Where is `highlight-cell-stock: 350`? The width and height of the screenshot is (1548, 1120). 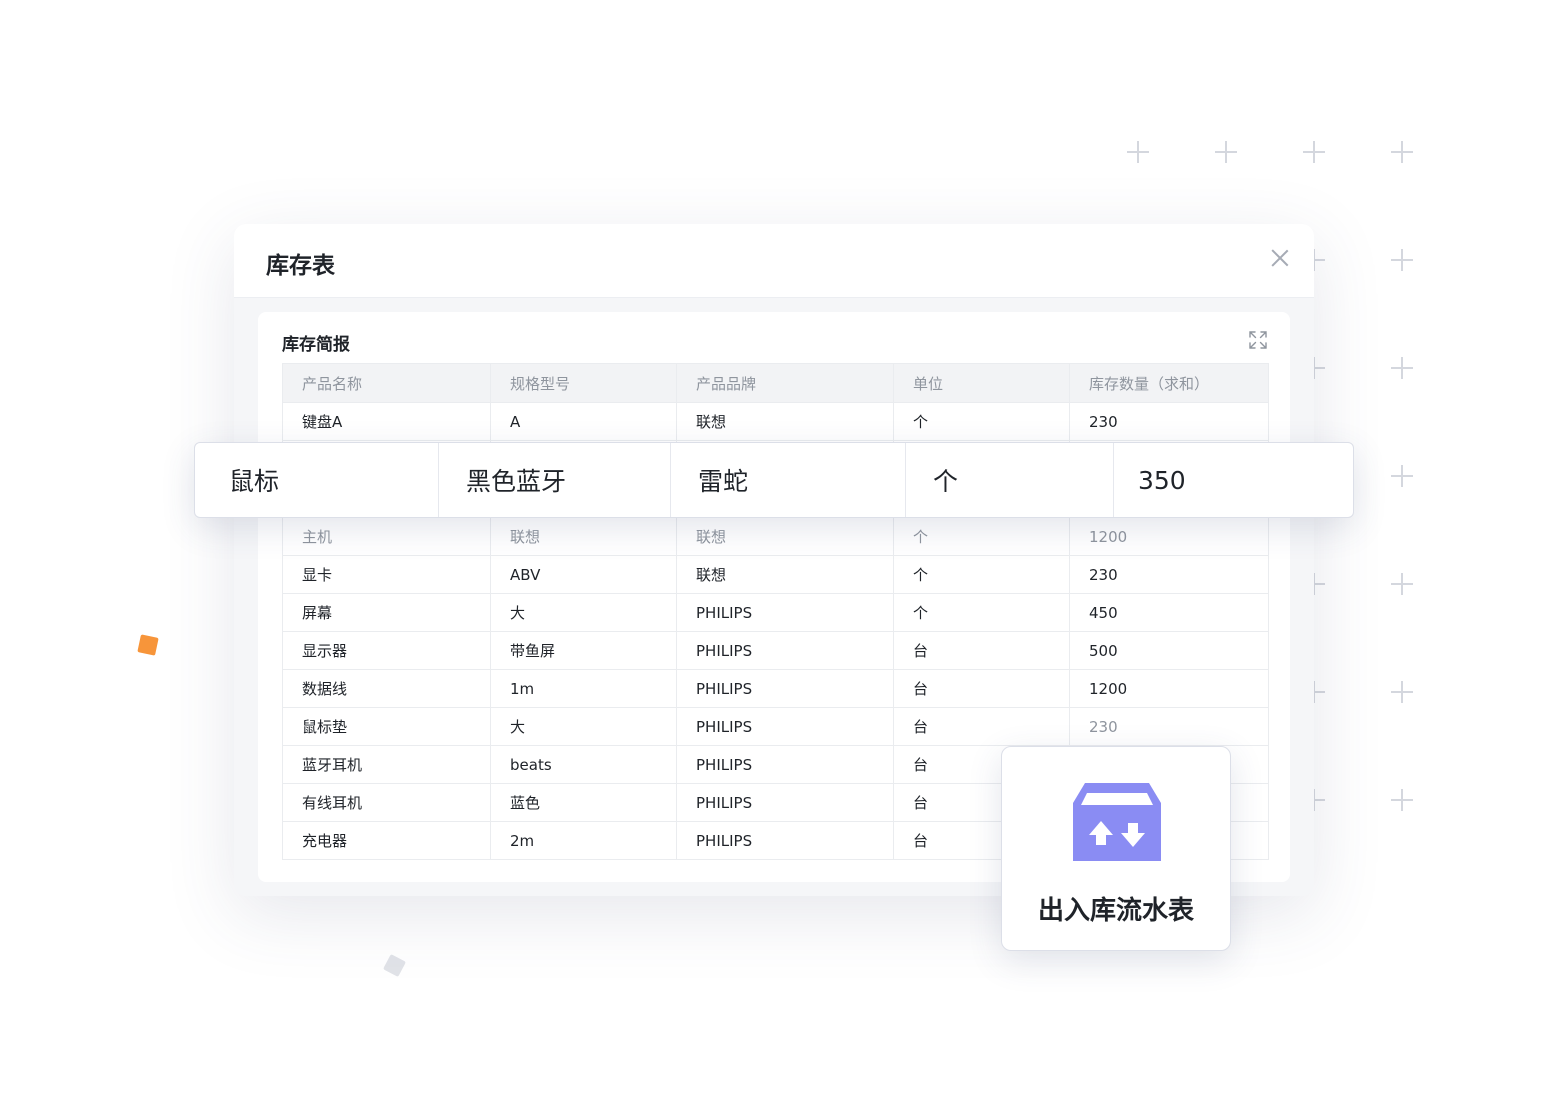 highlight-cell-stock: 350 is located at coordinates (1162, 480).